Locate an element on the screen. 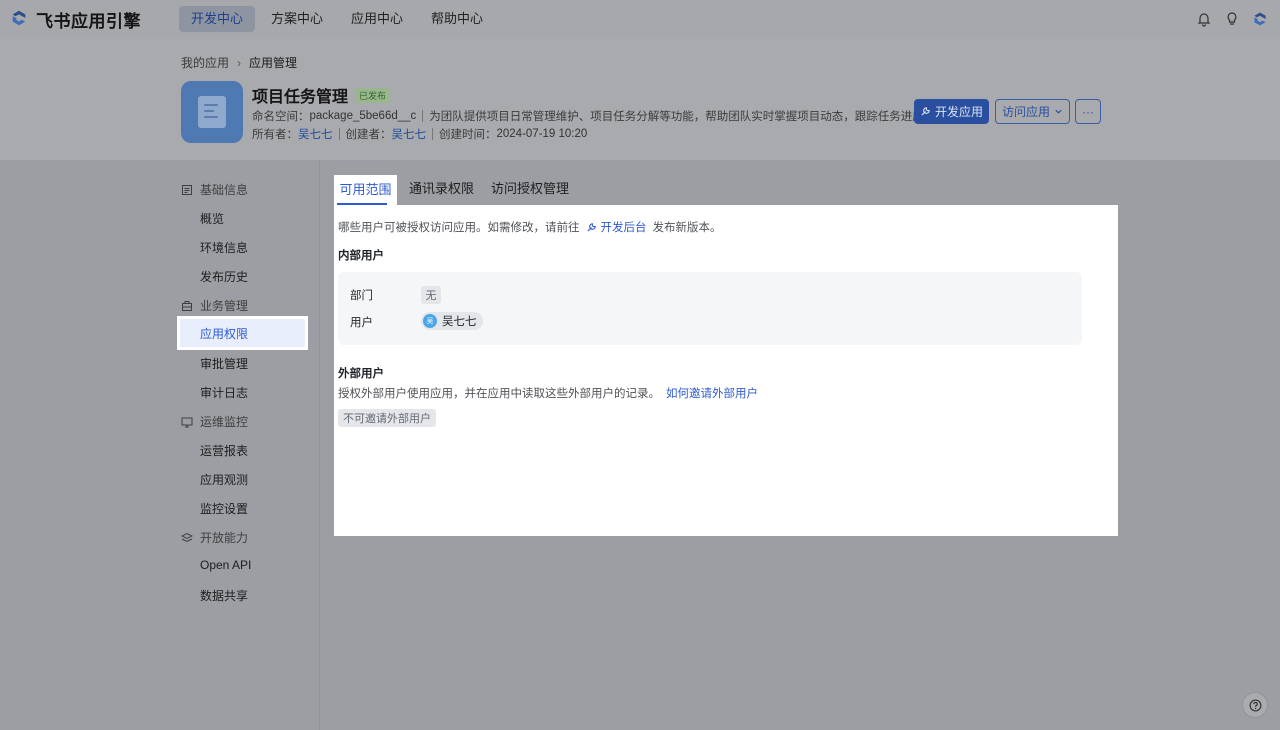  tab-contacts-permission: 通讯录权限 is located at coordinates (441, 187).